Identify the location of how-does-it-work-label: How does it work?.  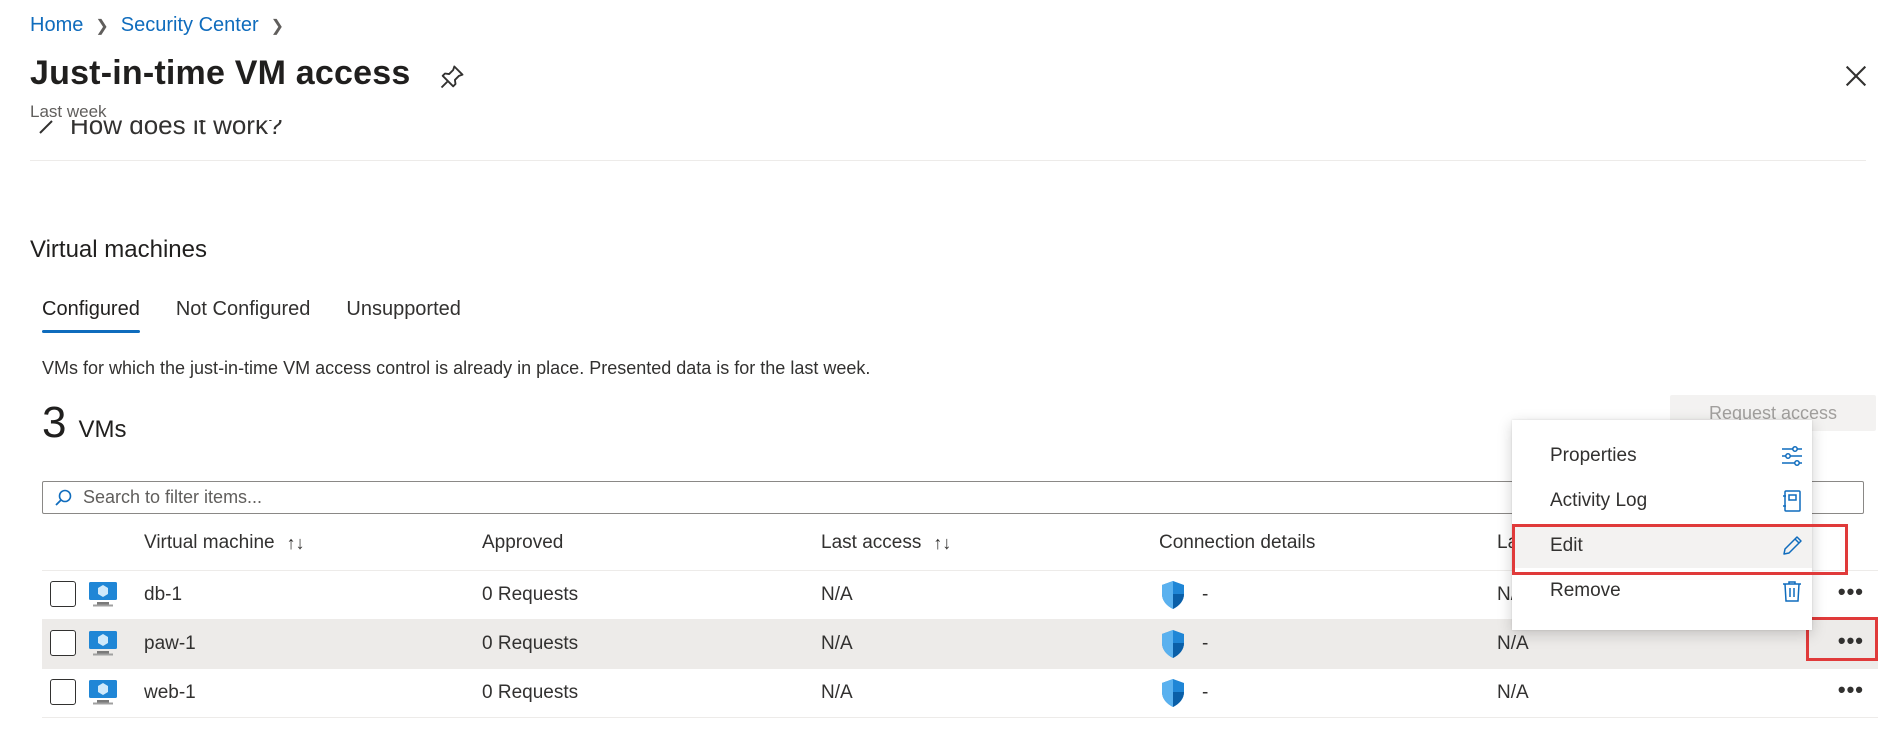
(176, 130).